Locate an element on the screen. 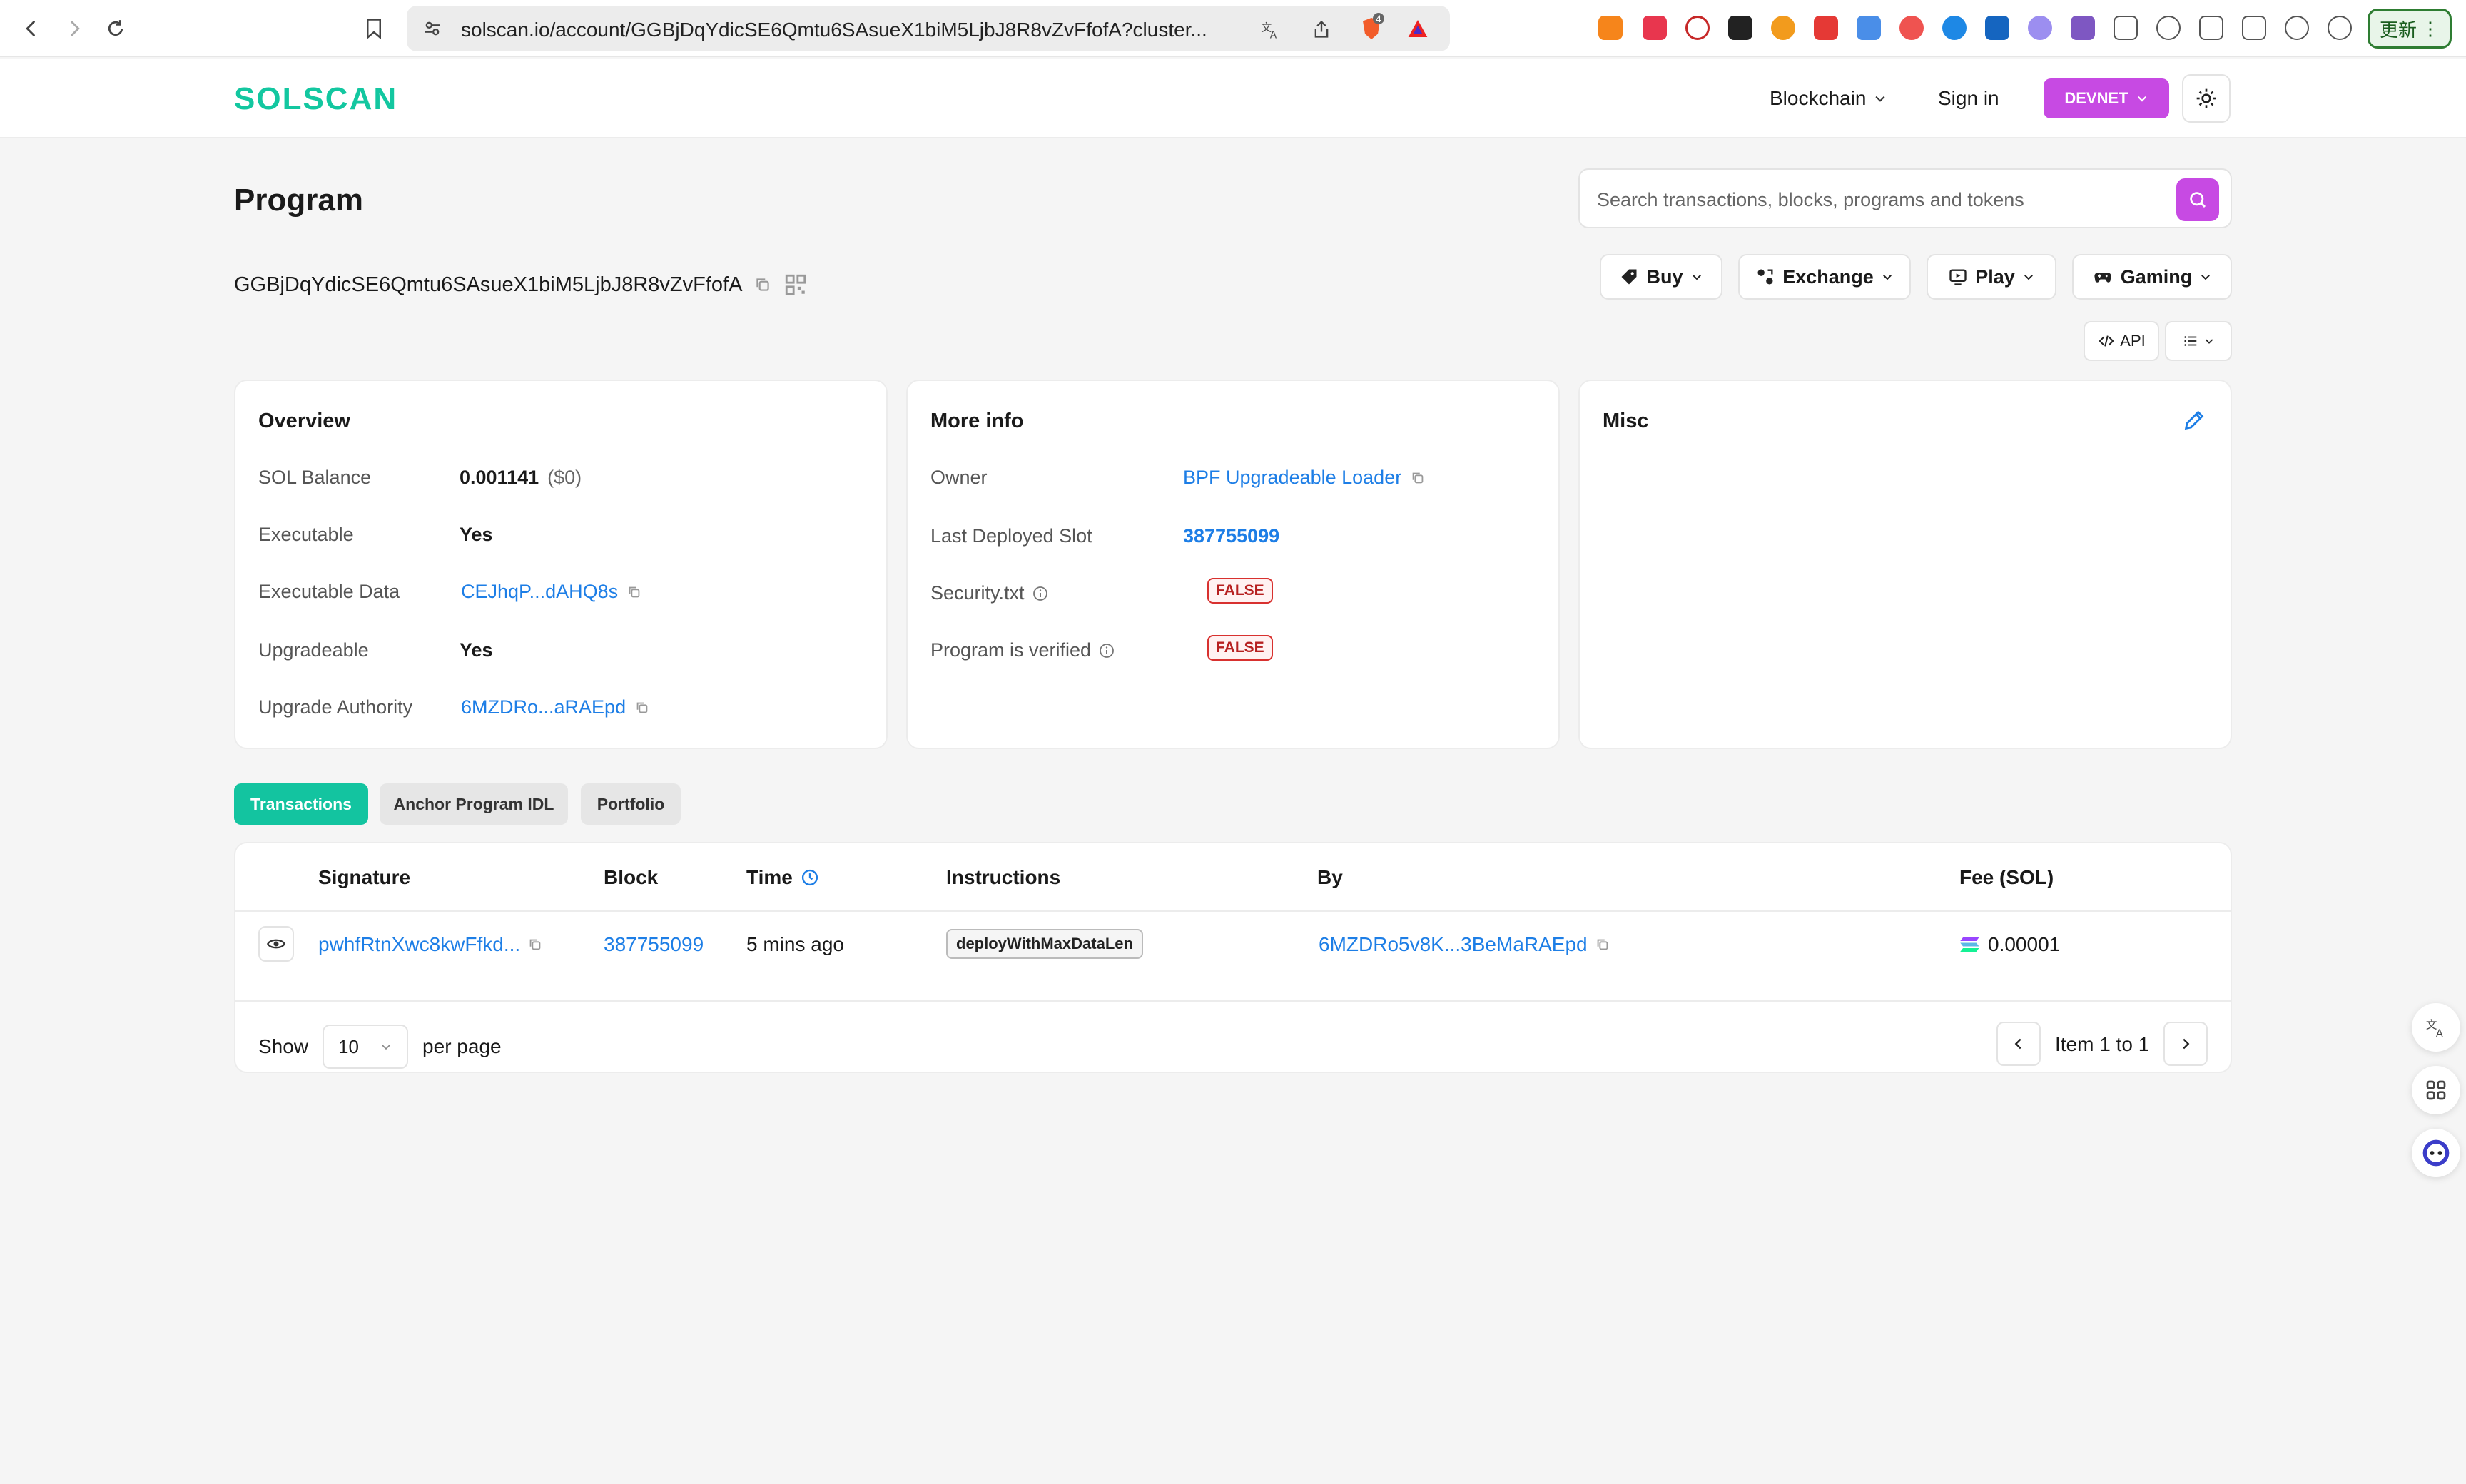  per-page-select: 10 is located at coordinates (366, 1047).